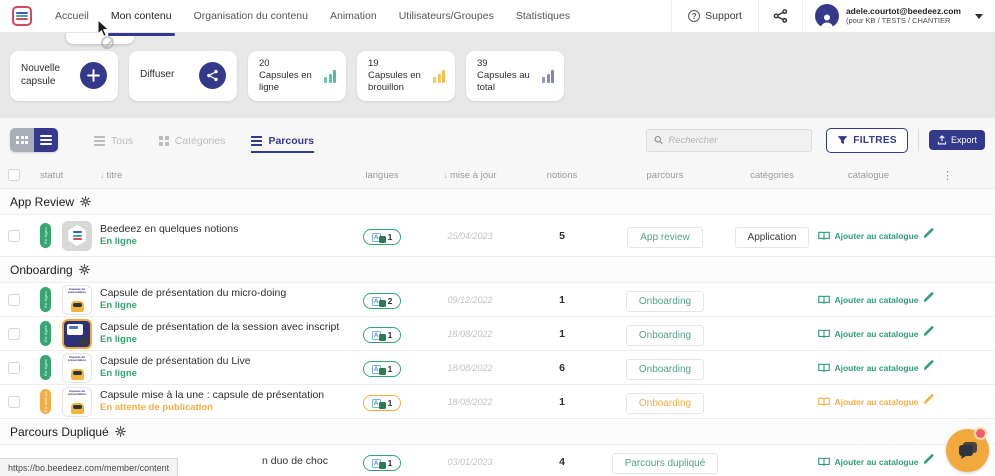  I want to click on tab-tous: Tous, so click(113, 144).